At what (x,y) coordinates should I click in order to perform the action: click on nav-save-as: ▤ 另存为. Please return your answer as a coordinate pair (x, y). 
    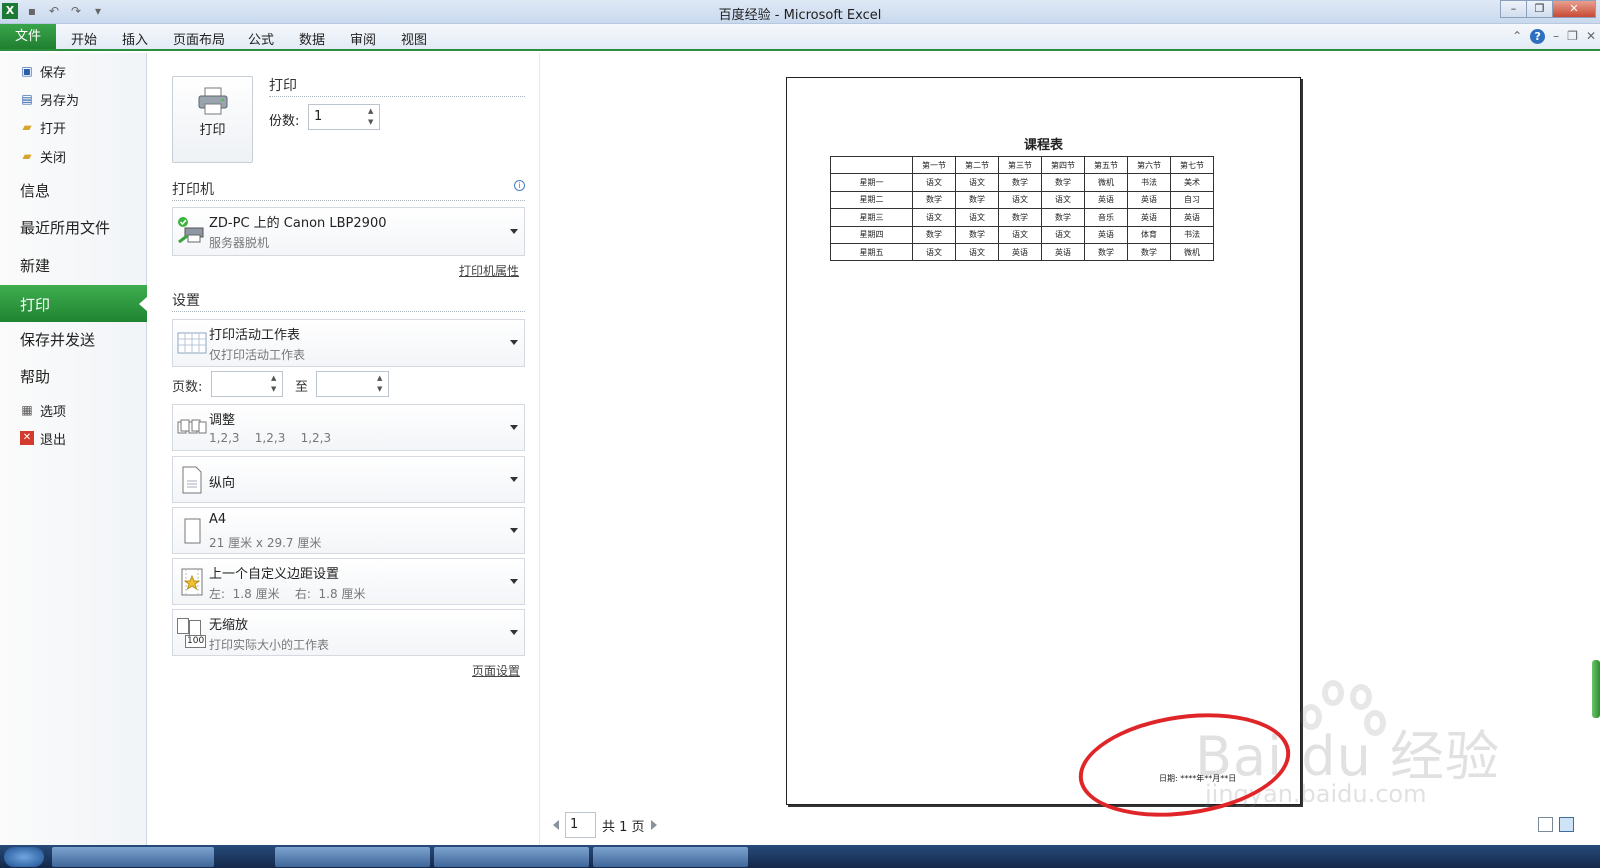
    Looking at the image, I should click on (49, 99).